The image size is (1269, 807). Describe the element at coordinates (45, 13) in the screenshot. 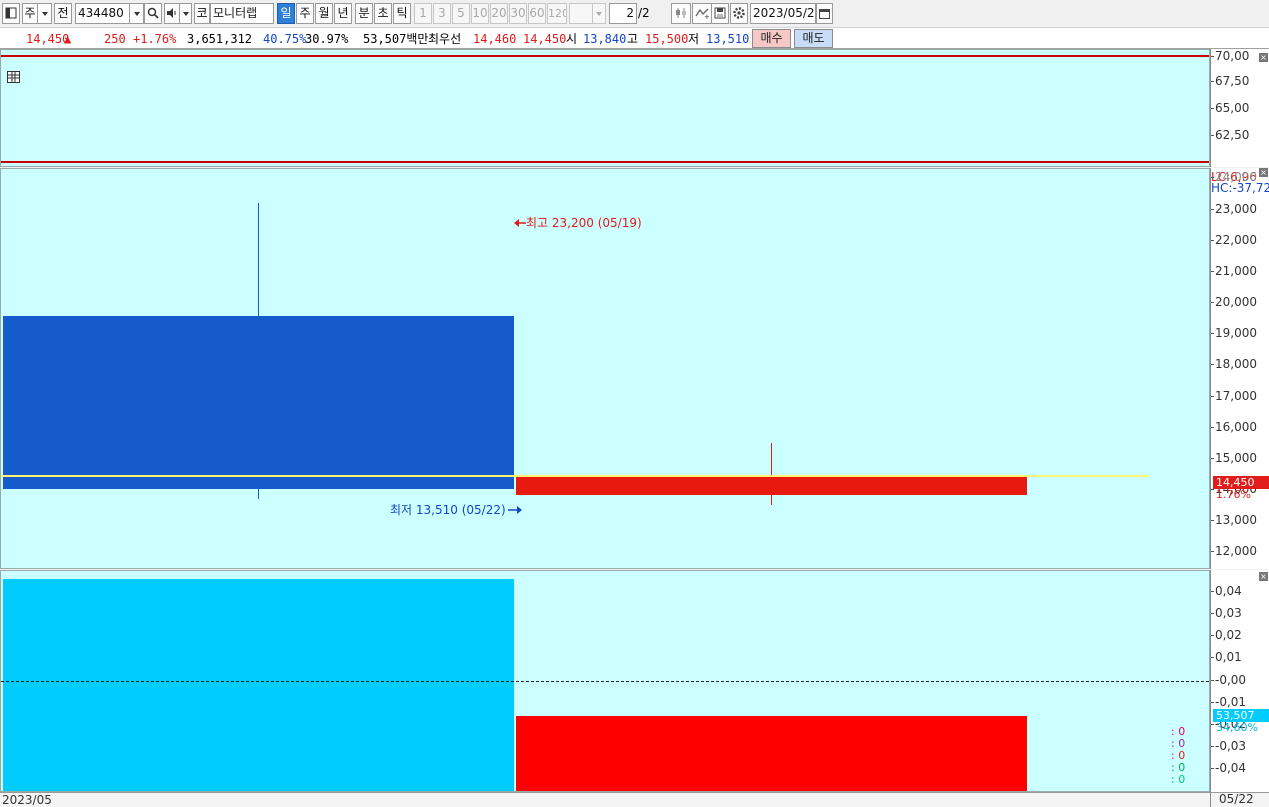

I see `period-mode-dropdown` at that location.